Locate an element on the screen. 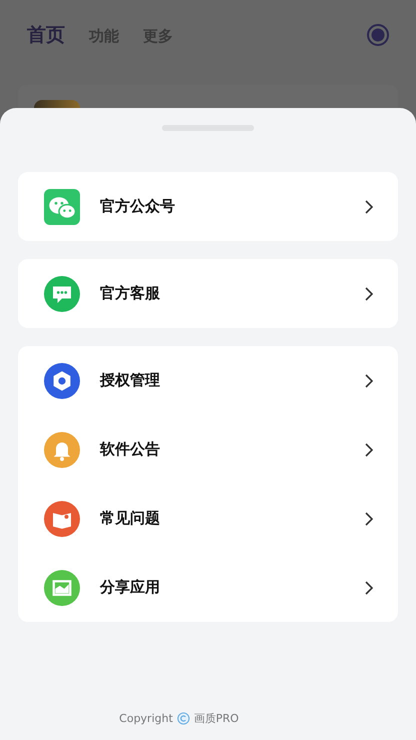  menu-item: 分享应用 is located at coordinates (232, 587).